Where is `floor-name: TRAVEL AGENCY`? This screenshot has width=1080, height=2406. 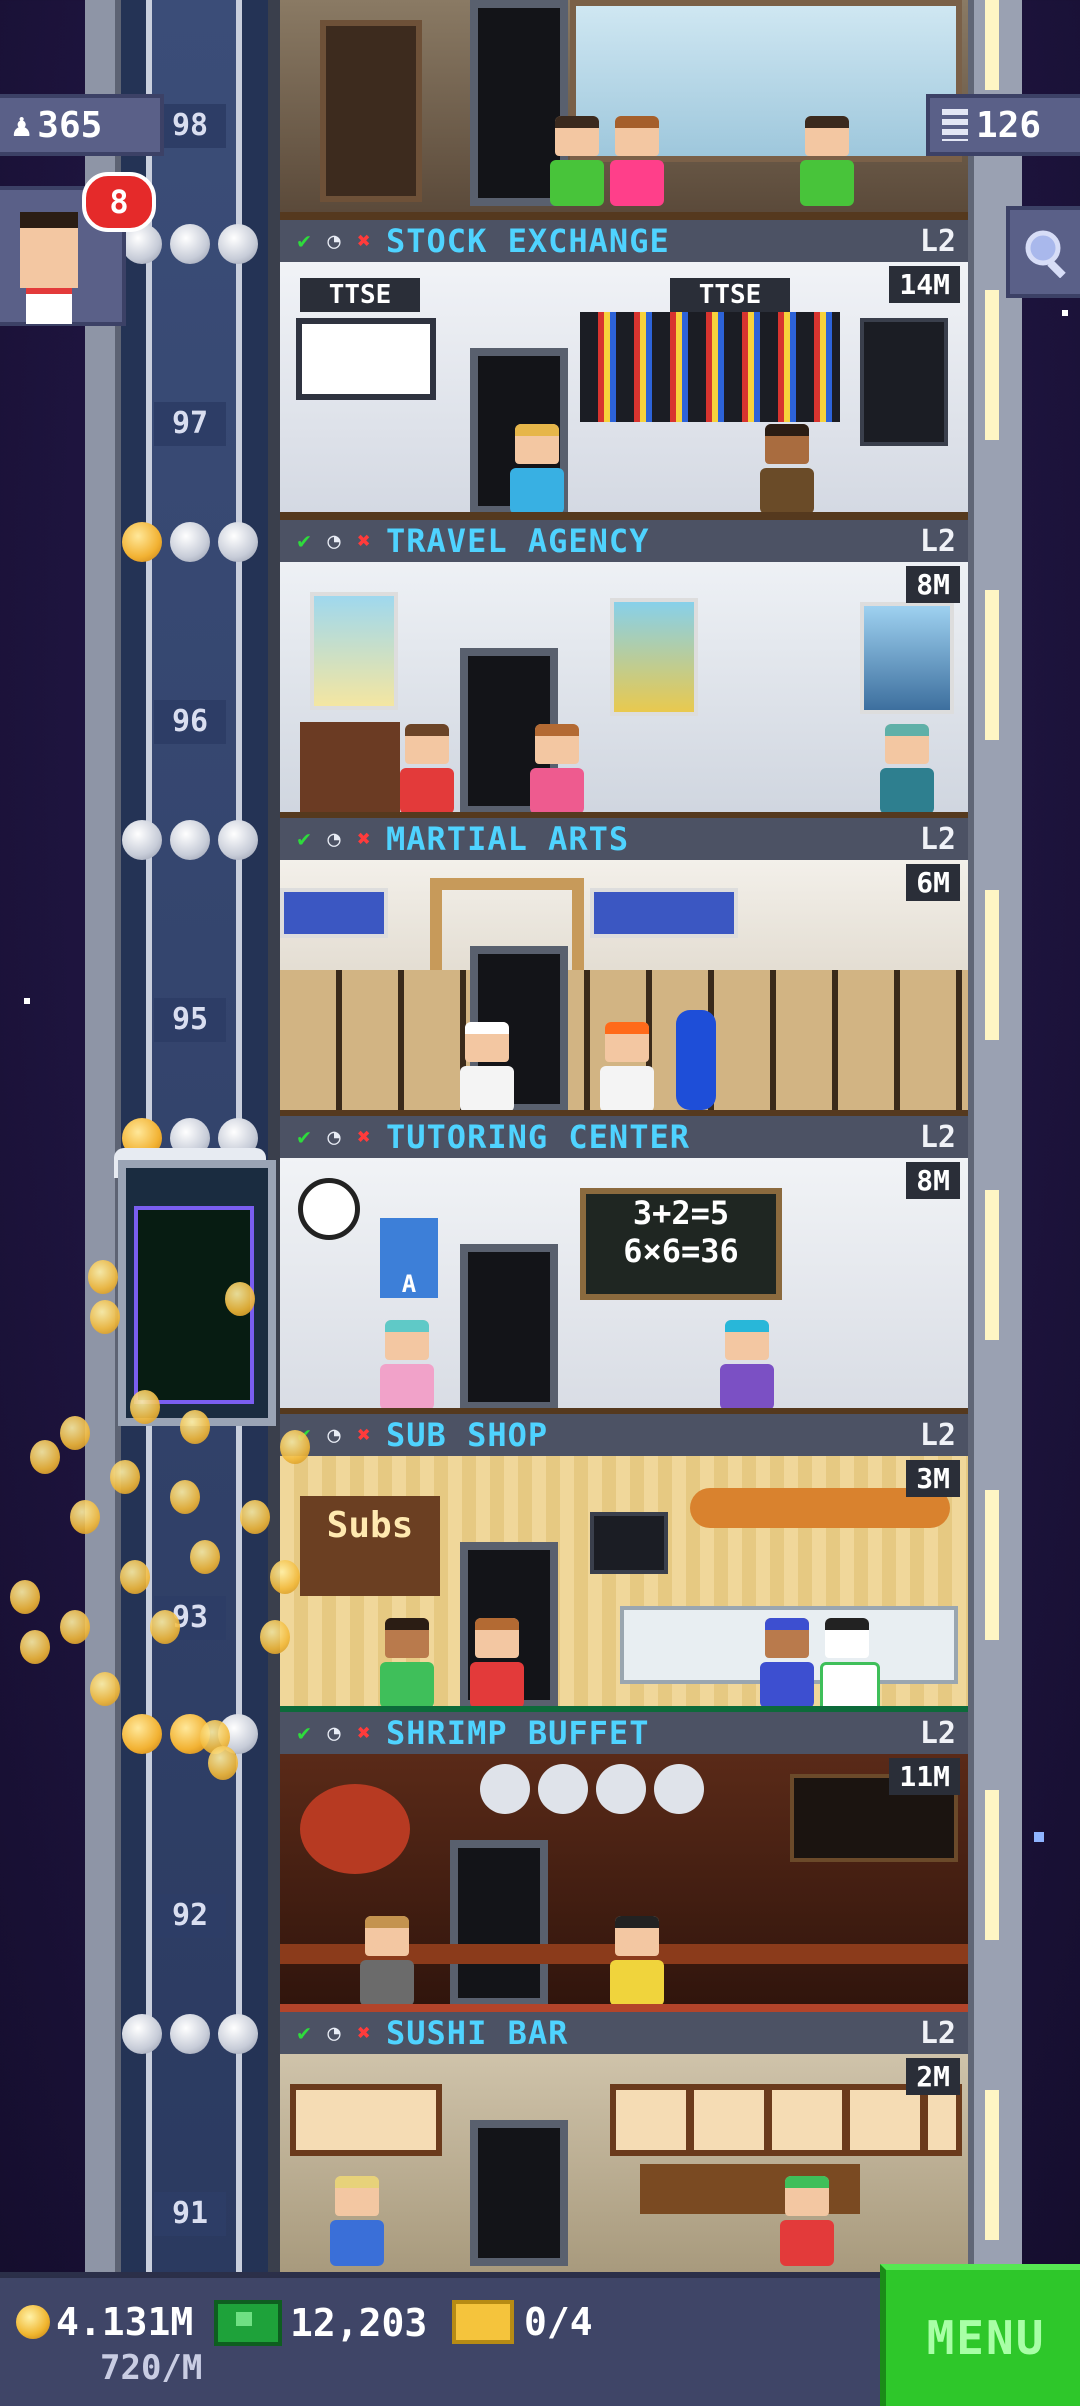 floor-name: TRAVEL AGENCY is located at coordinates (518, 541).